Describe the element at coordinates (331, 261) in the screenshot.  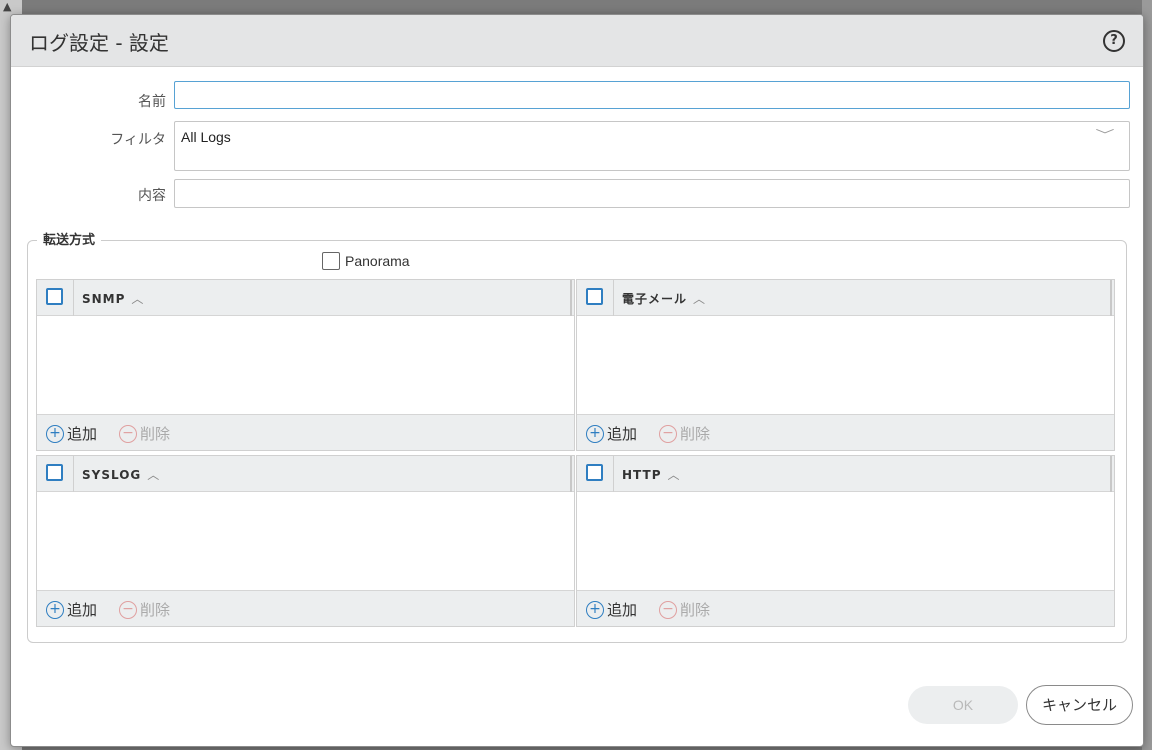
I see `panorama-checkbox` at that location.